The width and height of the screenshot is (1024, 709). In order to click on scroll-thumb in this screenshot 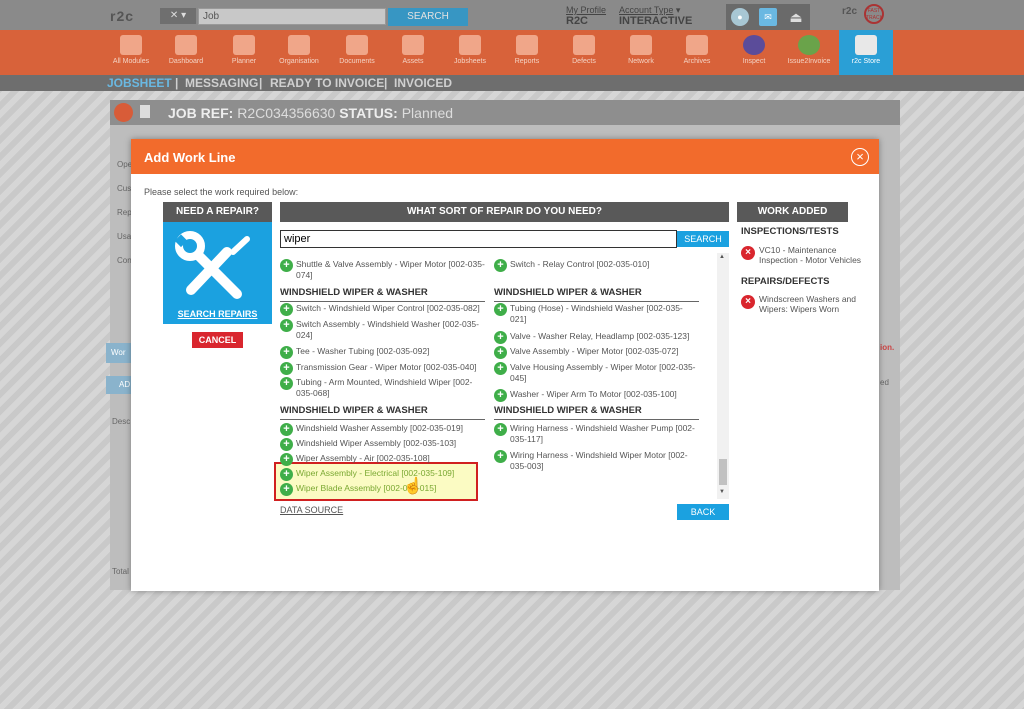, I will do `click(723, 472)`.